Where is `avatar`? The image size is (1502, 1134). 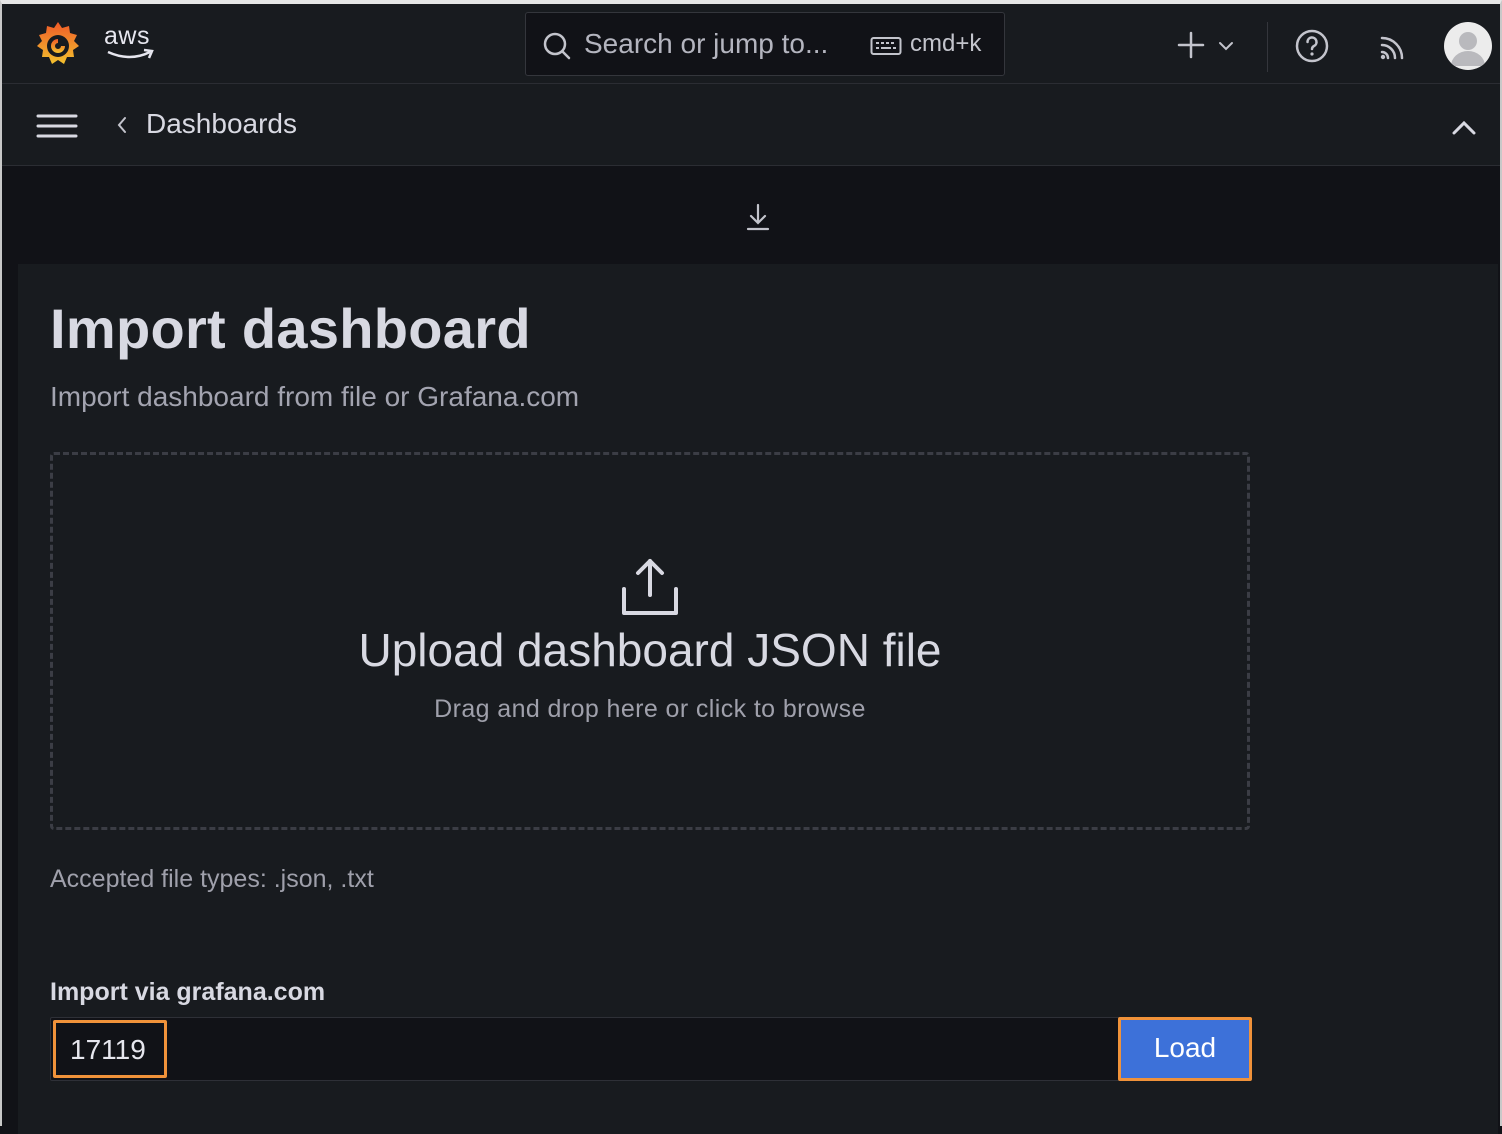 avatar is located at coordinates (1468, 46).